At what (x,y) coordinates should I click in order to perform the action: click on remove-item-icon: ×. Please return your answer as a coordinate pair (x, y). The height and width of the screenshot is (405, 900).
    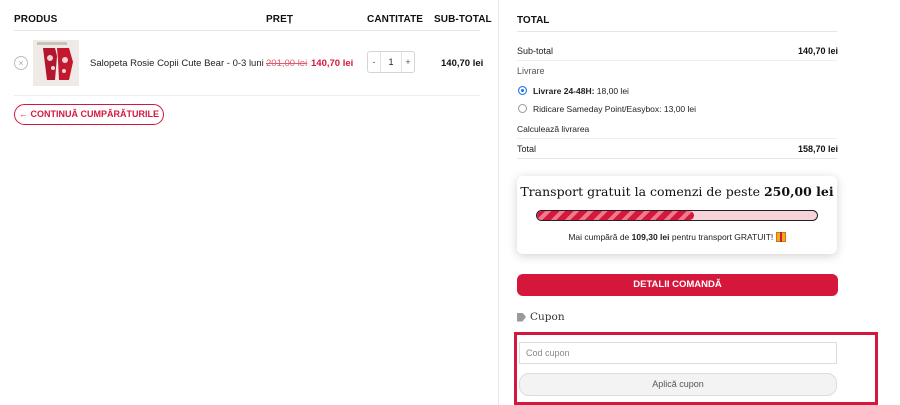
    Looking at the image, I should click on (21, 63).